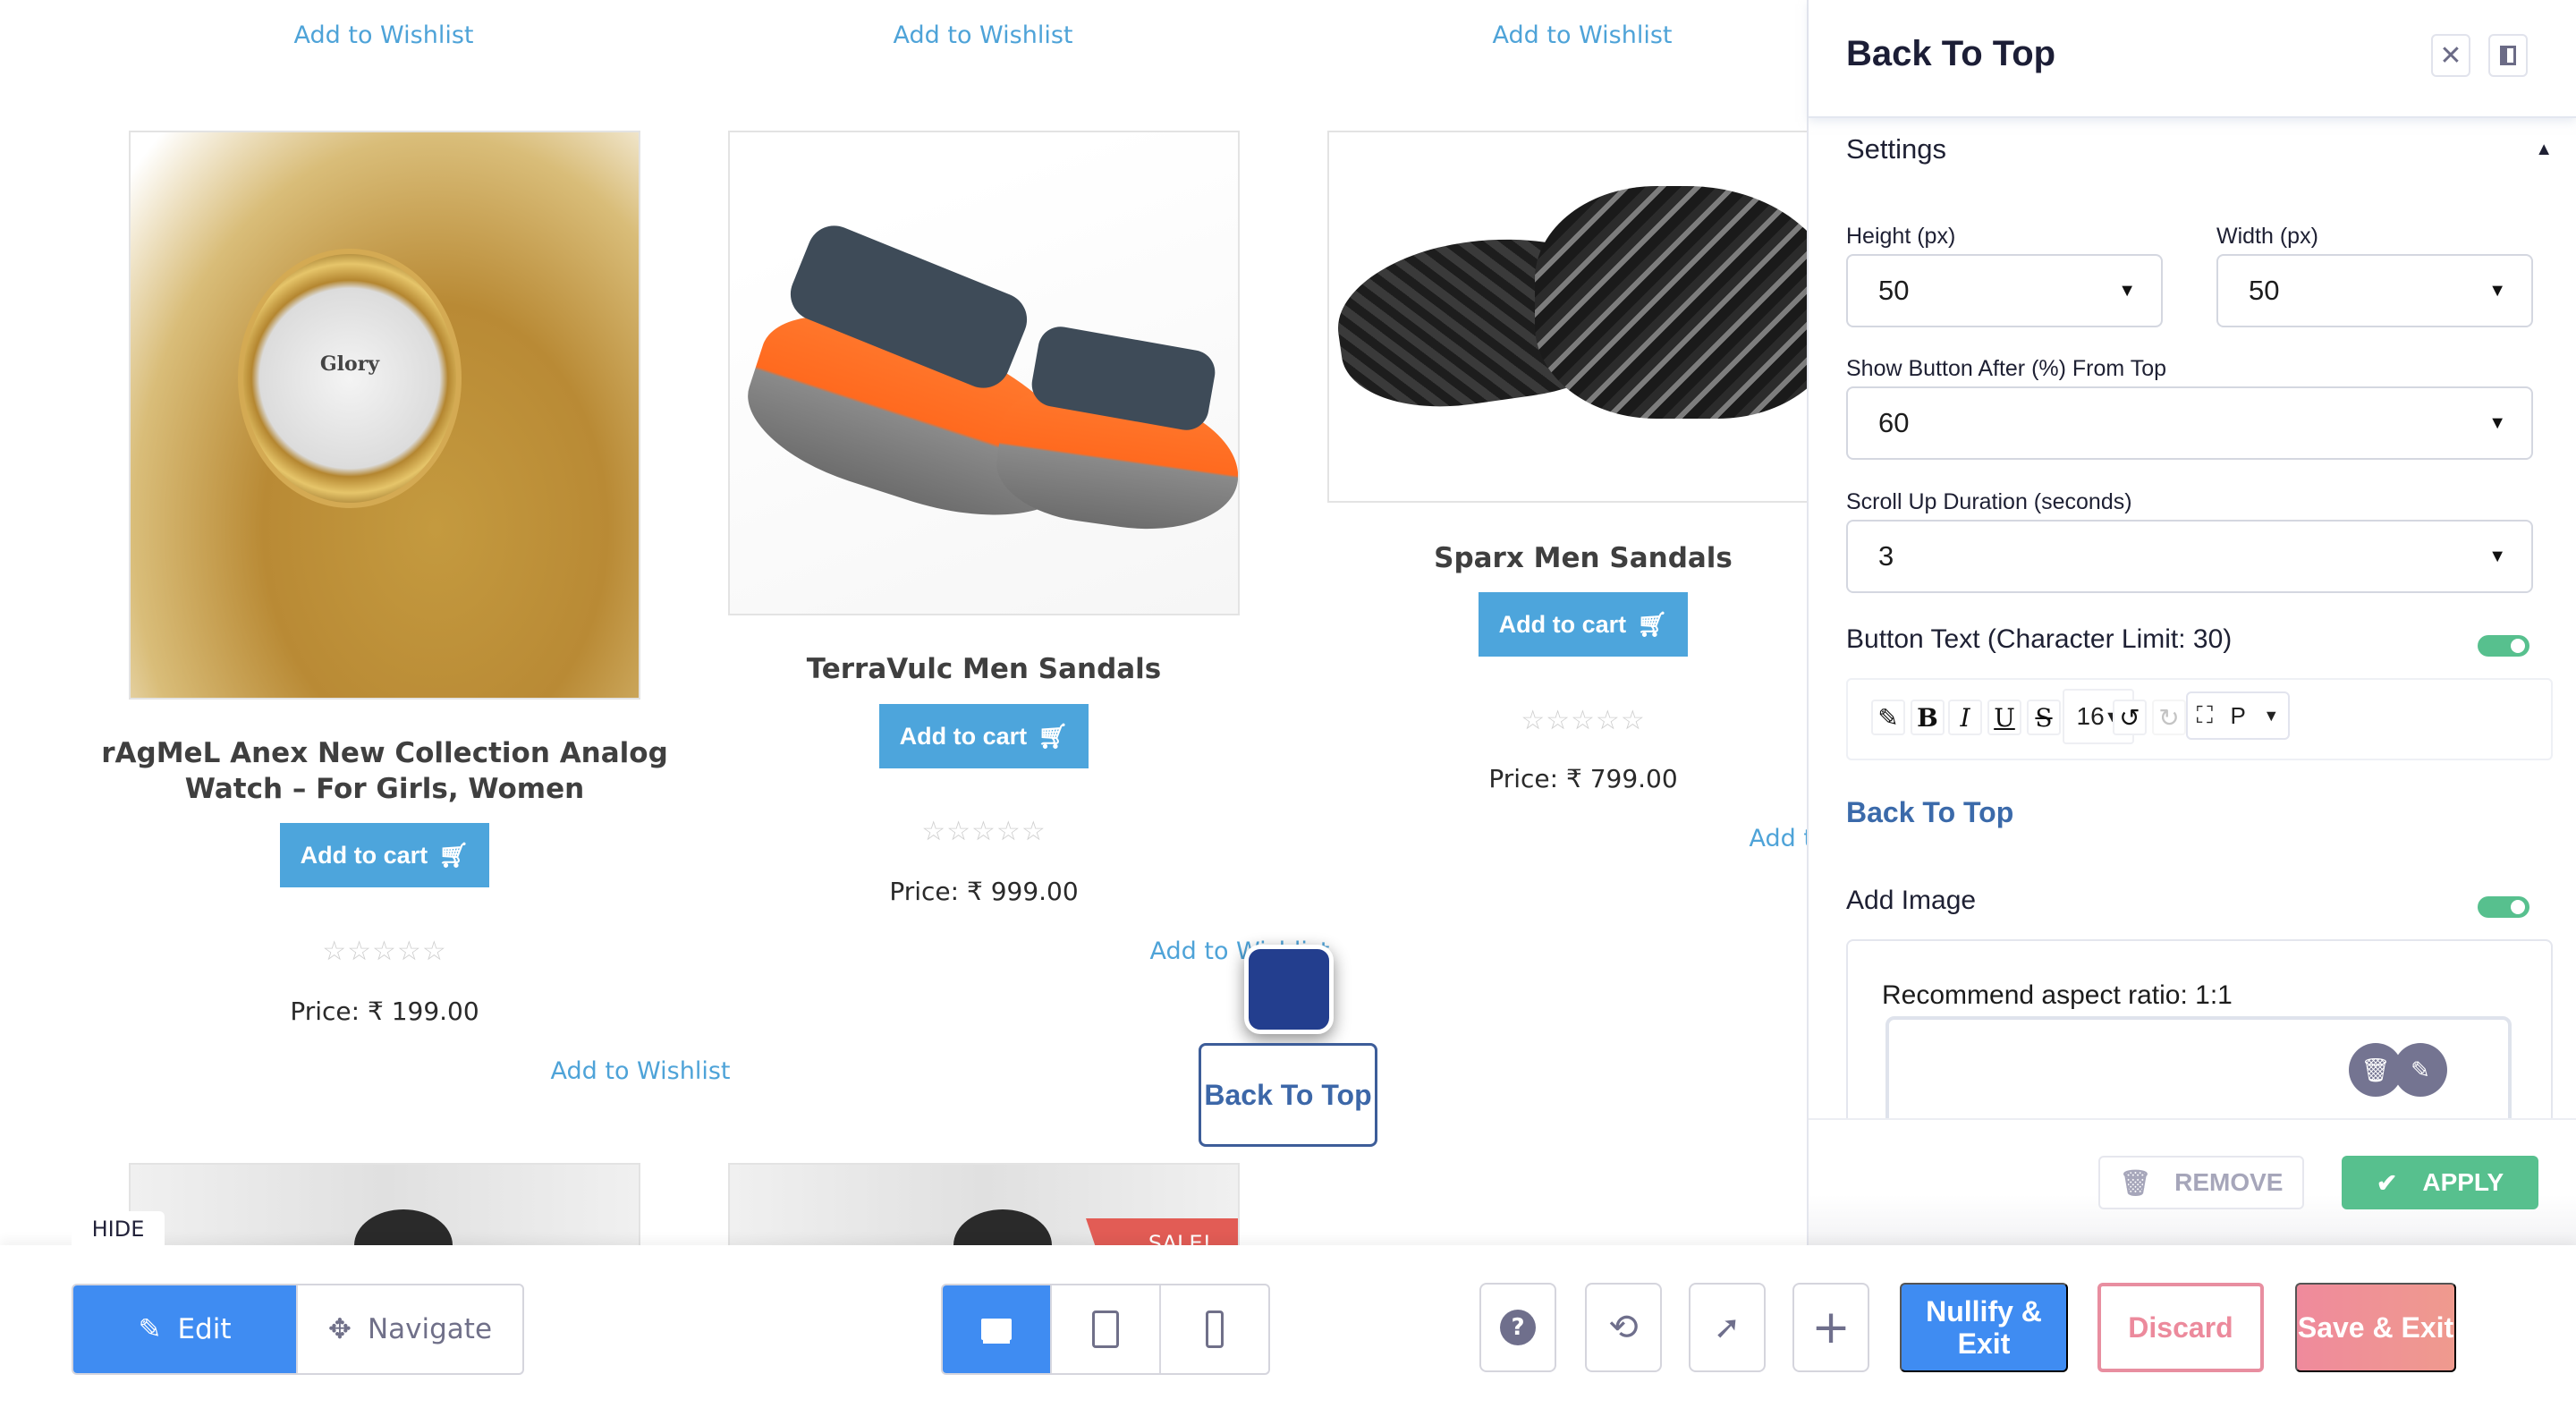 Image resolution: width=2576 pixels, height=1408 pixels. I want to click on navigate-mode-button: ✥ Navigate, so click(410, 1329).